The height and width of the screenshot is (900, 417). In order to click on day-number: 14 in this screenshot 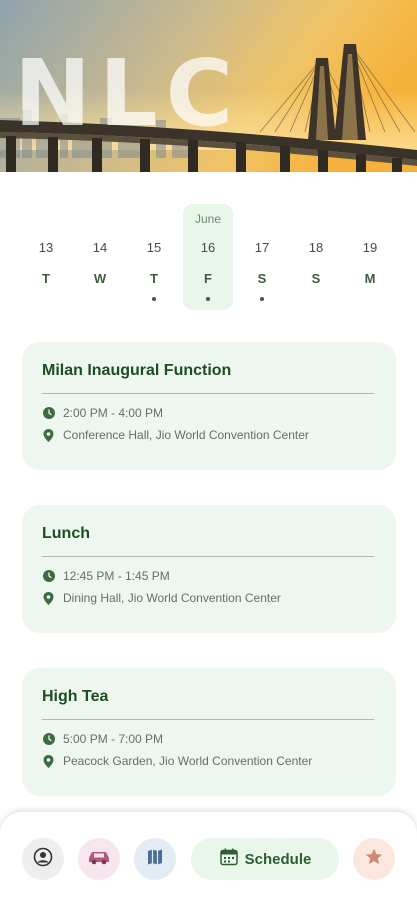, I will do `click(100, 247)`.